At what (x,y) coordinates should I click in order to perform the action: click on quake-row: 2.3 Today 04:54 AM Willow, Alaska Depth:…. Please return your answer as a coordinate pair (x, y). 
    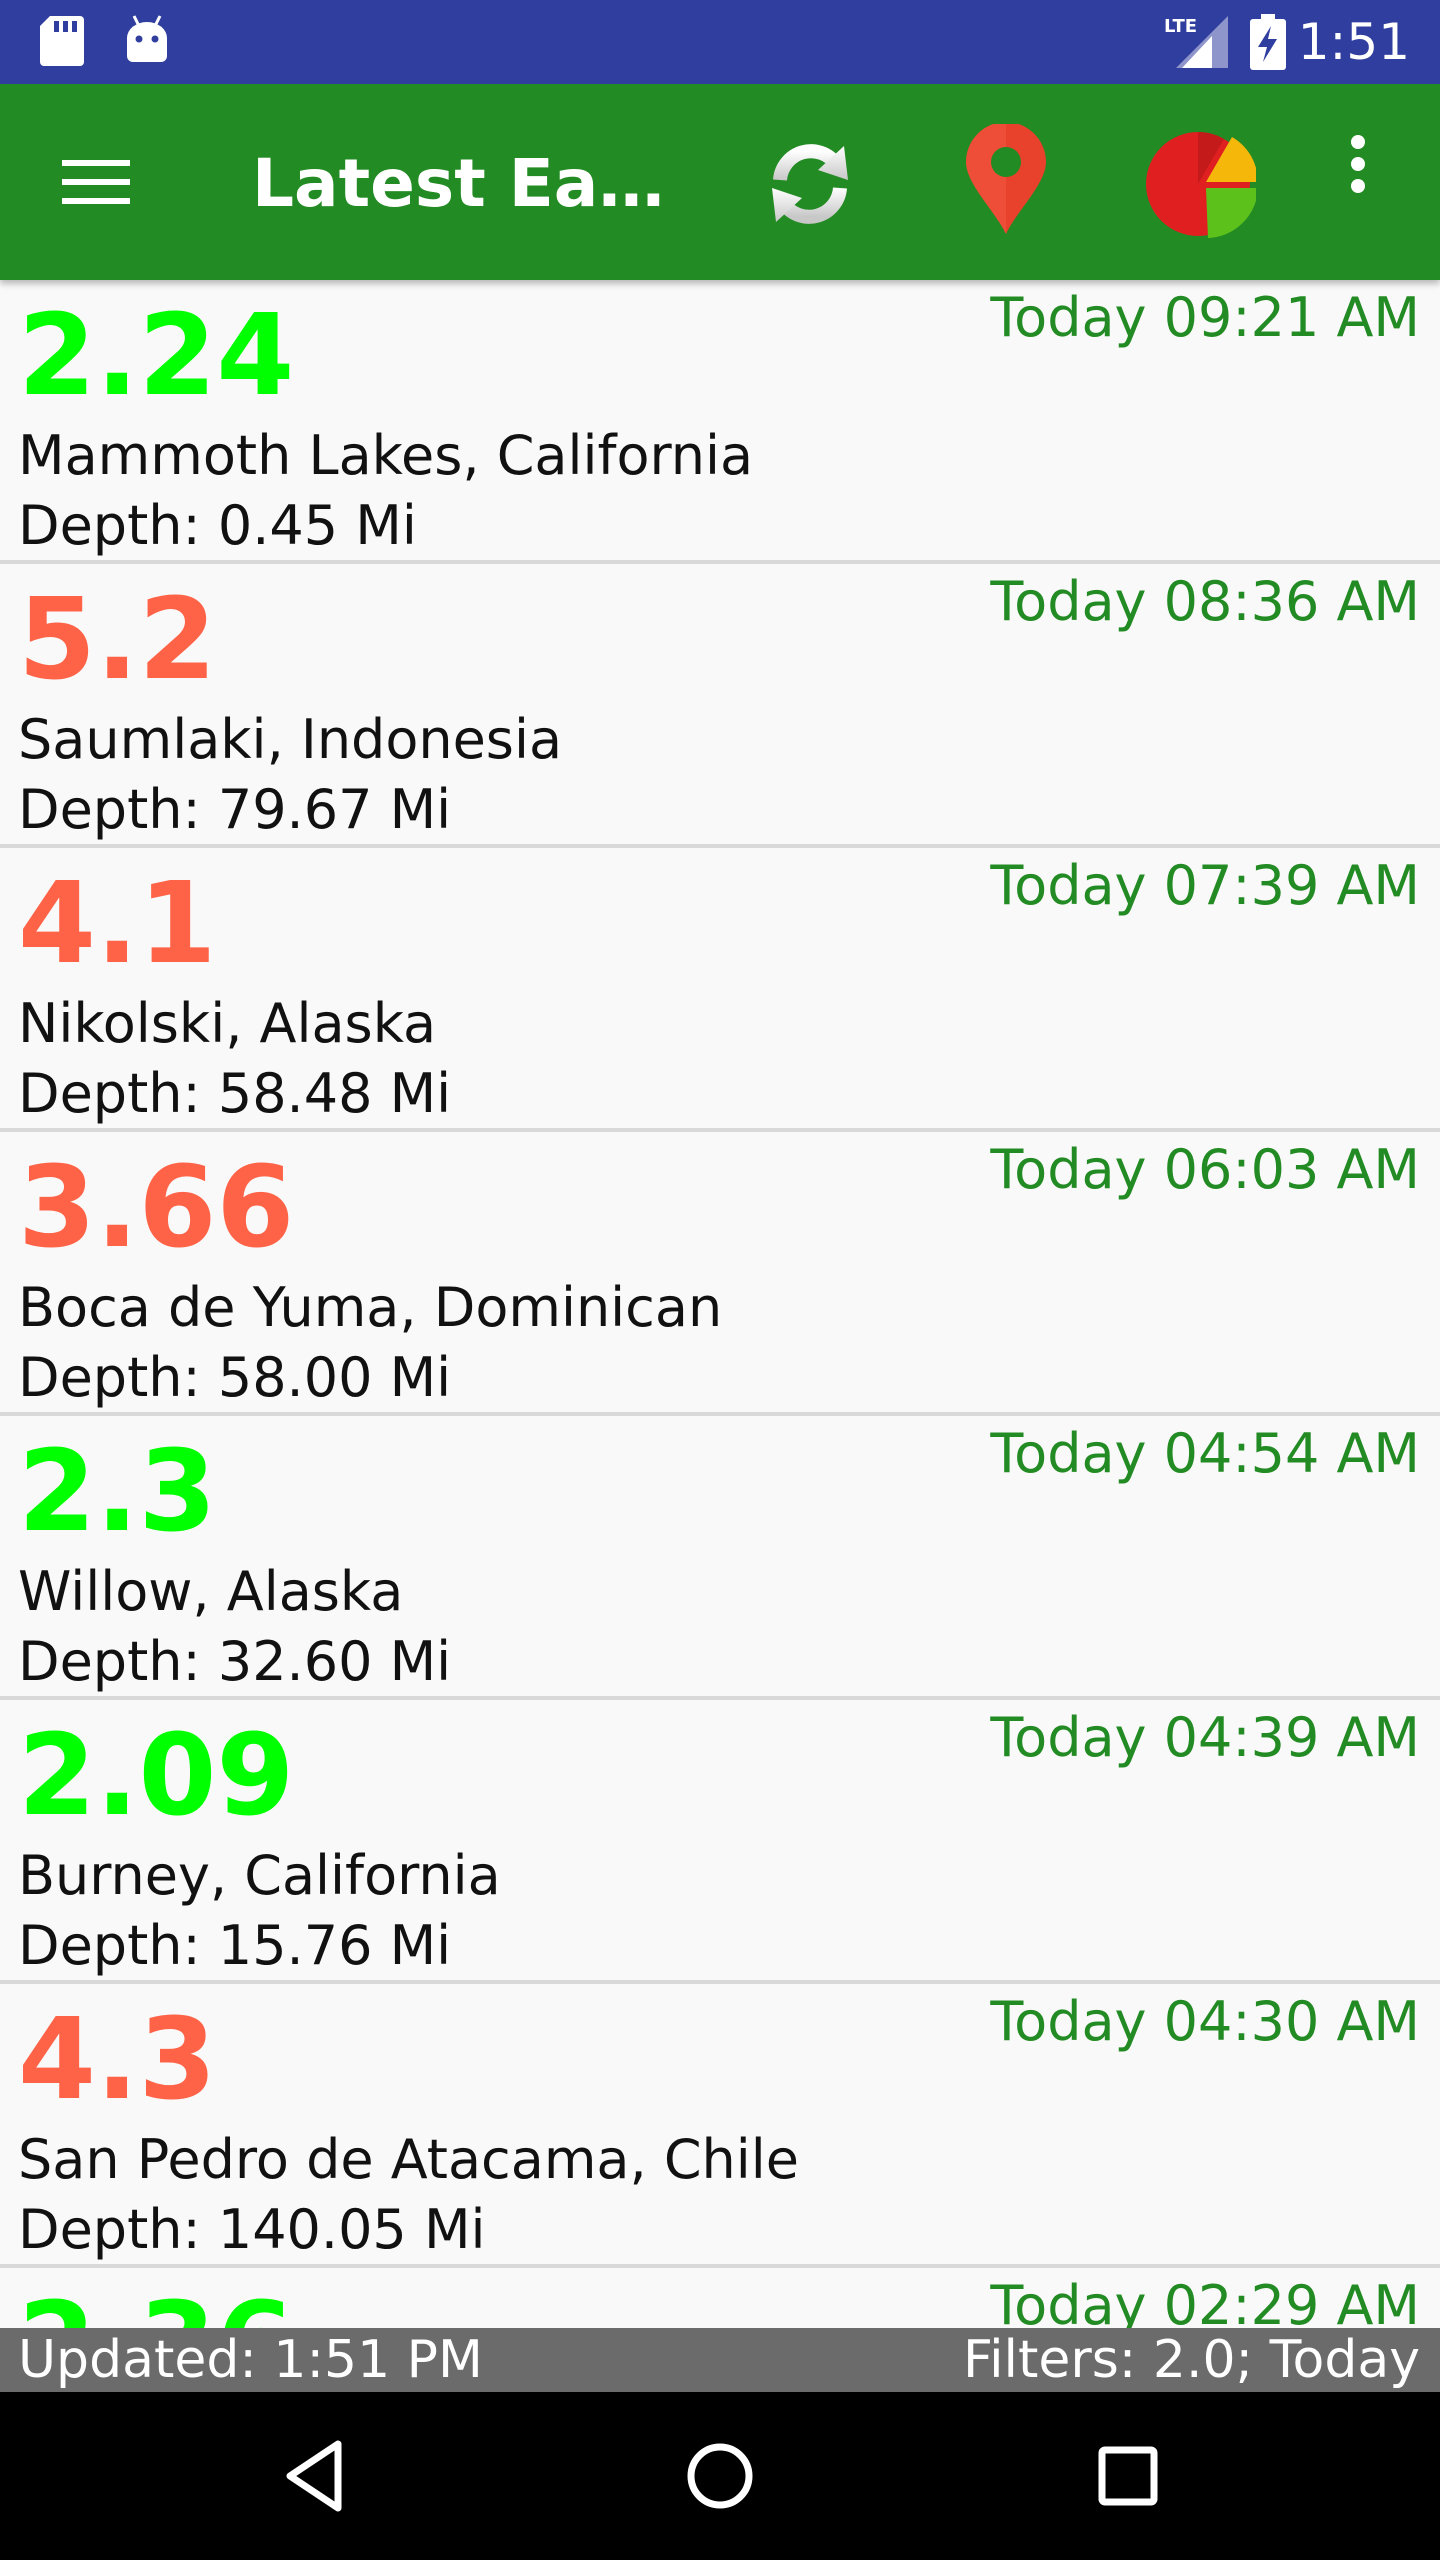
    Looking at the image, I should click on (720, 1558).